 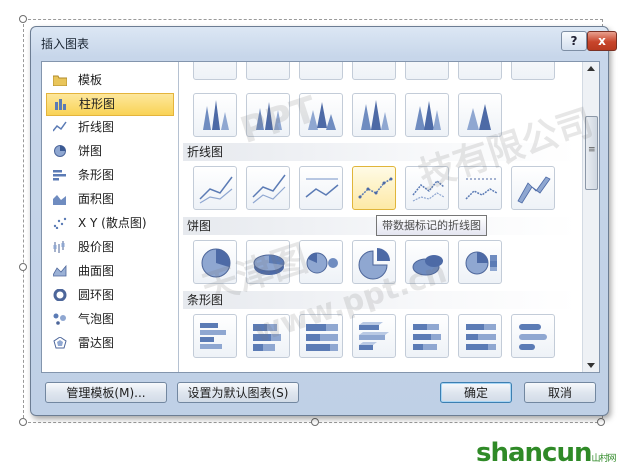 I want to click on gallery-scrollbar, so click(x=590, y=217).